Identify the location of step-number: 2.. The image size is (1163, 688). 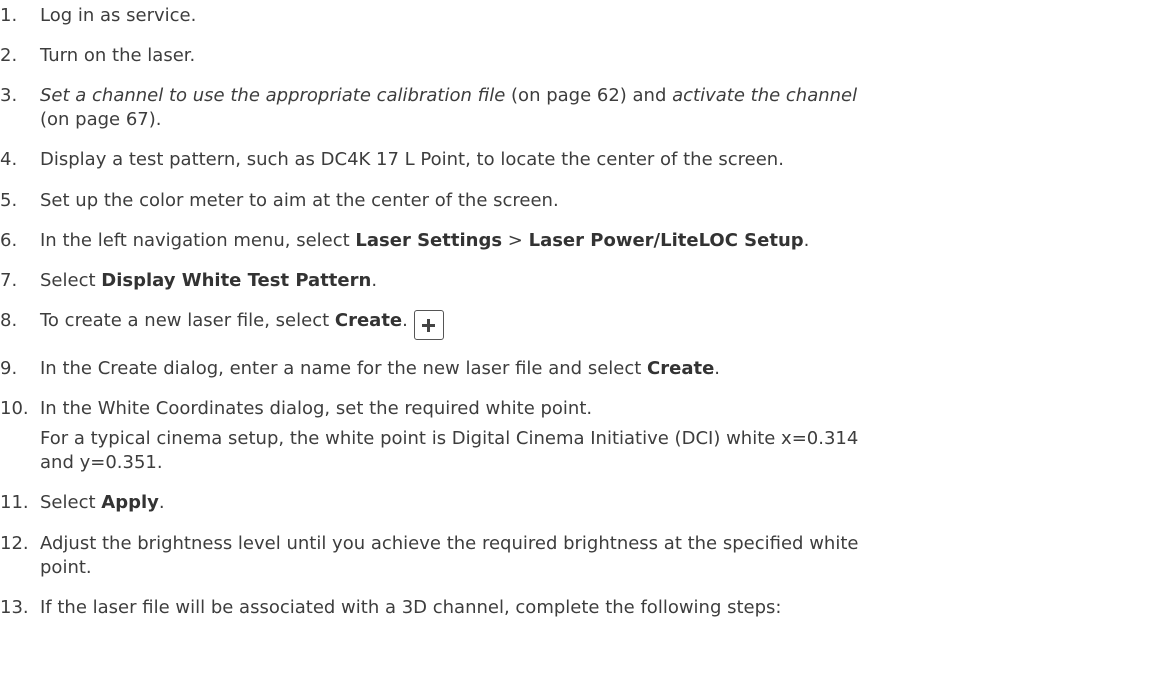
(9, 55).